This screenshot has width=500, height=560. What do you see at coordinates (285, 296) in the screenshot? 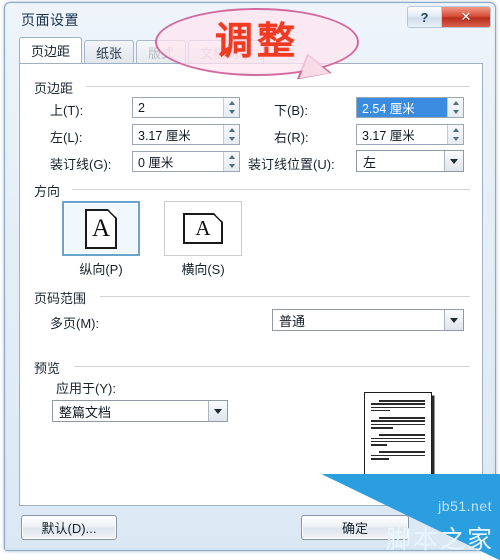
I see `page-range-group-divider` at bounding box center [285, 296].